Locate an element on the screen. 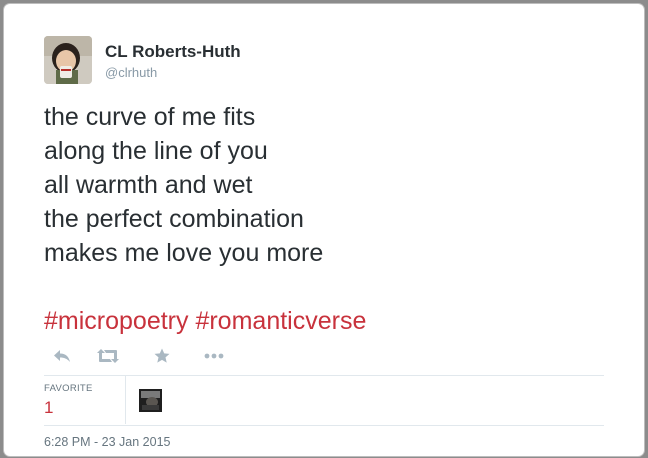 The image size is (648, 458). favorite-label: FAVORITE is located at coordinates (68, 388).